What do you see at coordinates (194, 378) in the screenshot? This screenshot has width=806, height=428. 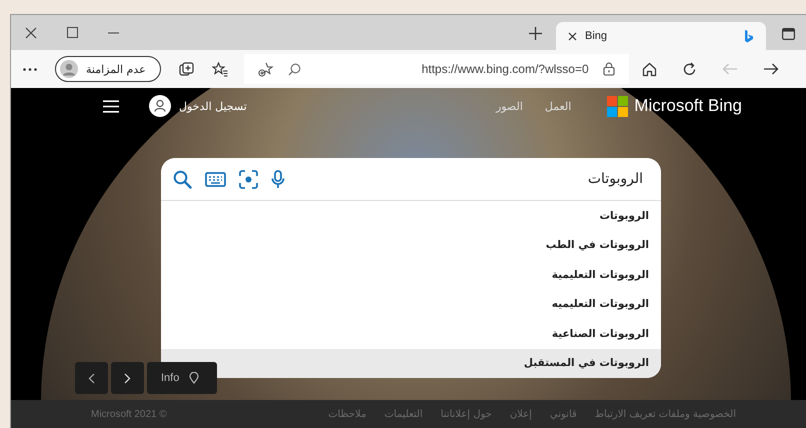 I see `location-pin-icon` at bounding box center [194, 378].